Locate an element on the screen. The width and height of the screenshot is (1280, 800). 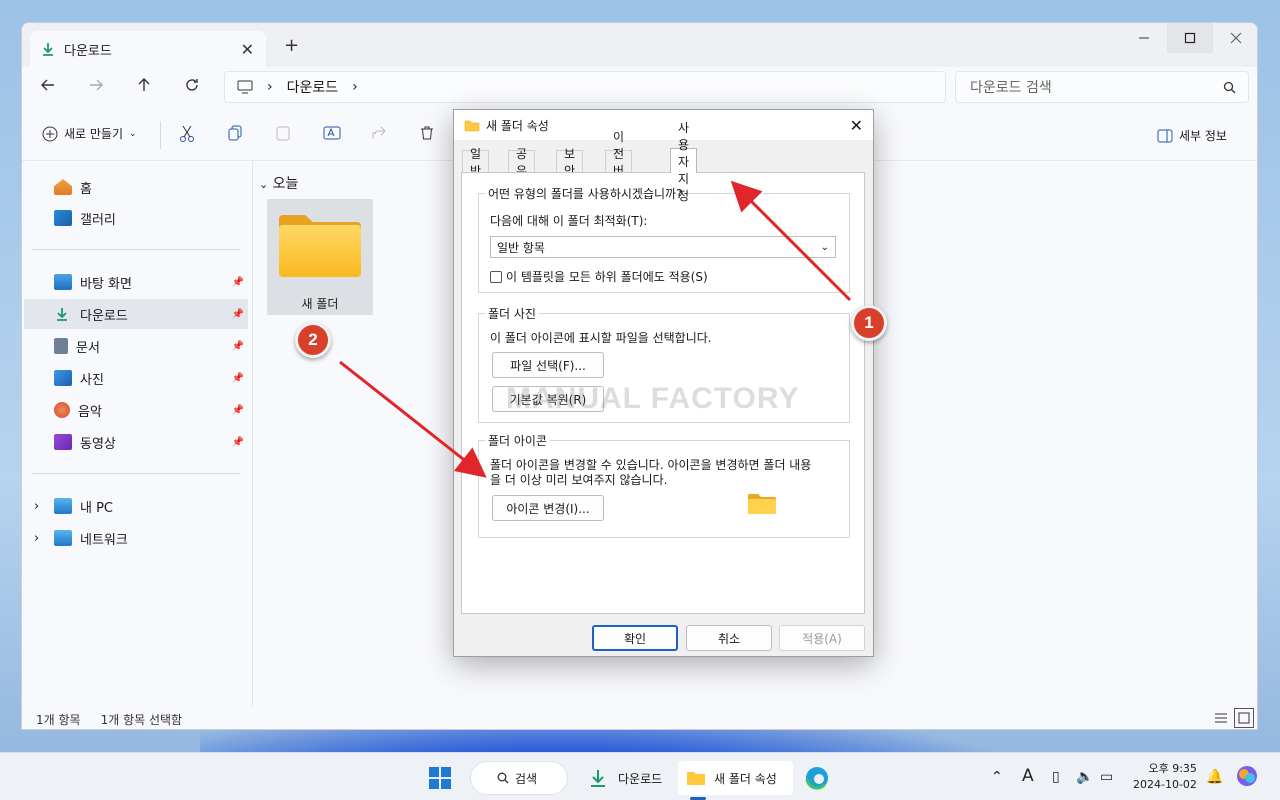
checkbox is located at coordinates (496, 277).